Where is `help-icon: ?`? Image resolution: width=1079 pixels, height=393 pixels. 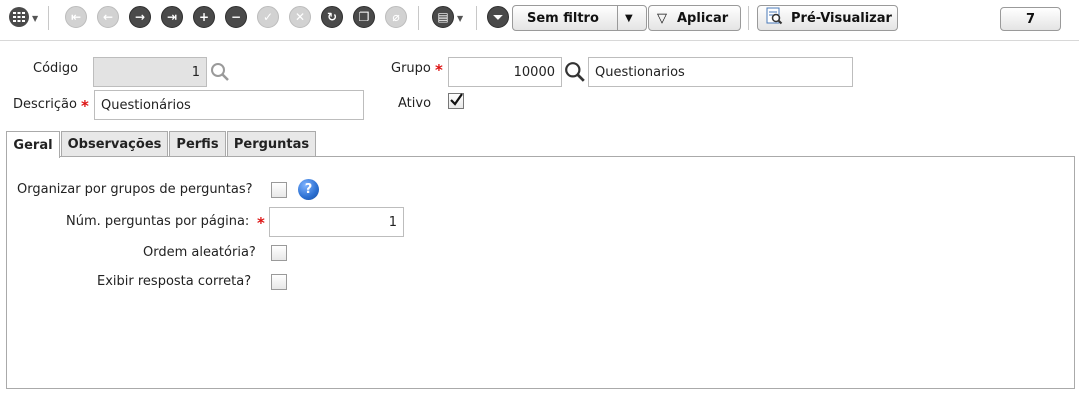 help-icon: ? is located at coordinates (308, 189).